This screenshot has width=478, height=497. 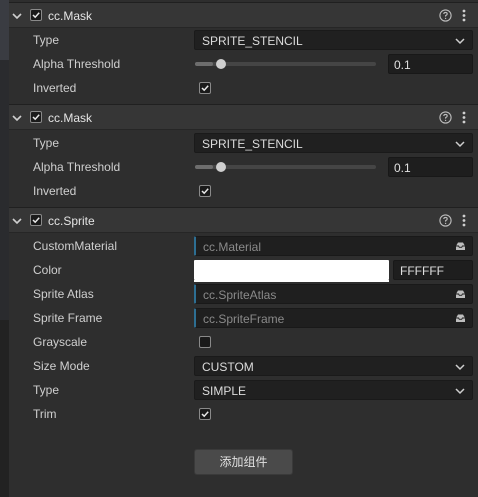 What do you see at coordinates (333, 246) in the screenshot?
I see `custom-material-field: cc.Material` at bounding box center [333, 246].